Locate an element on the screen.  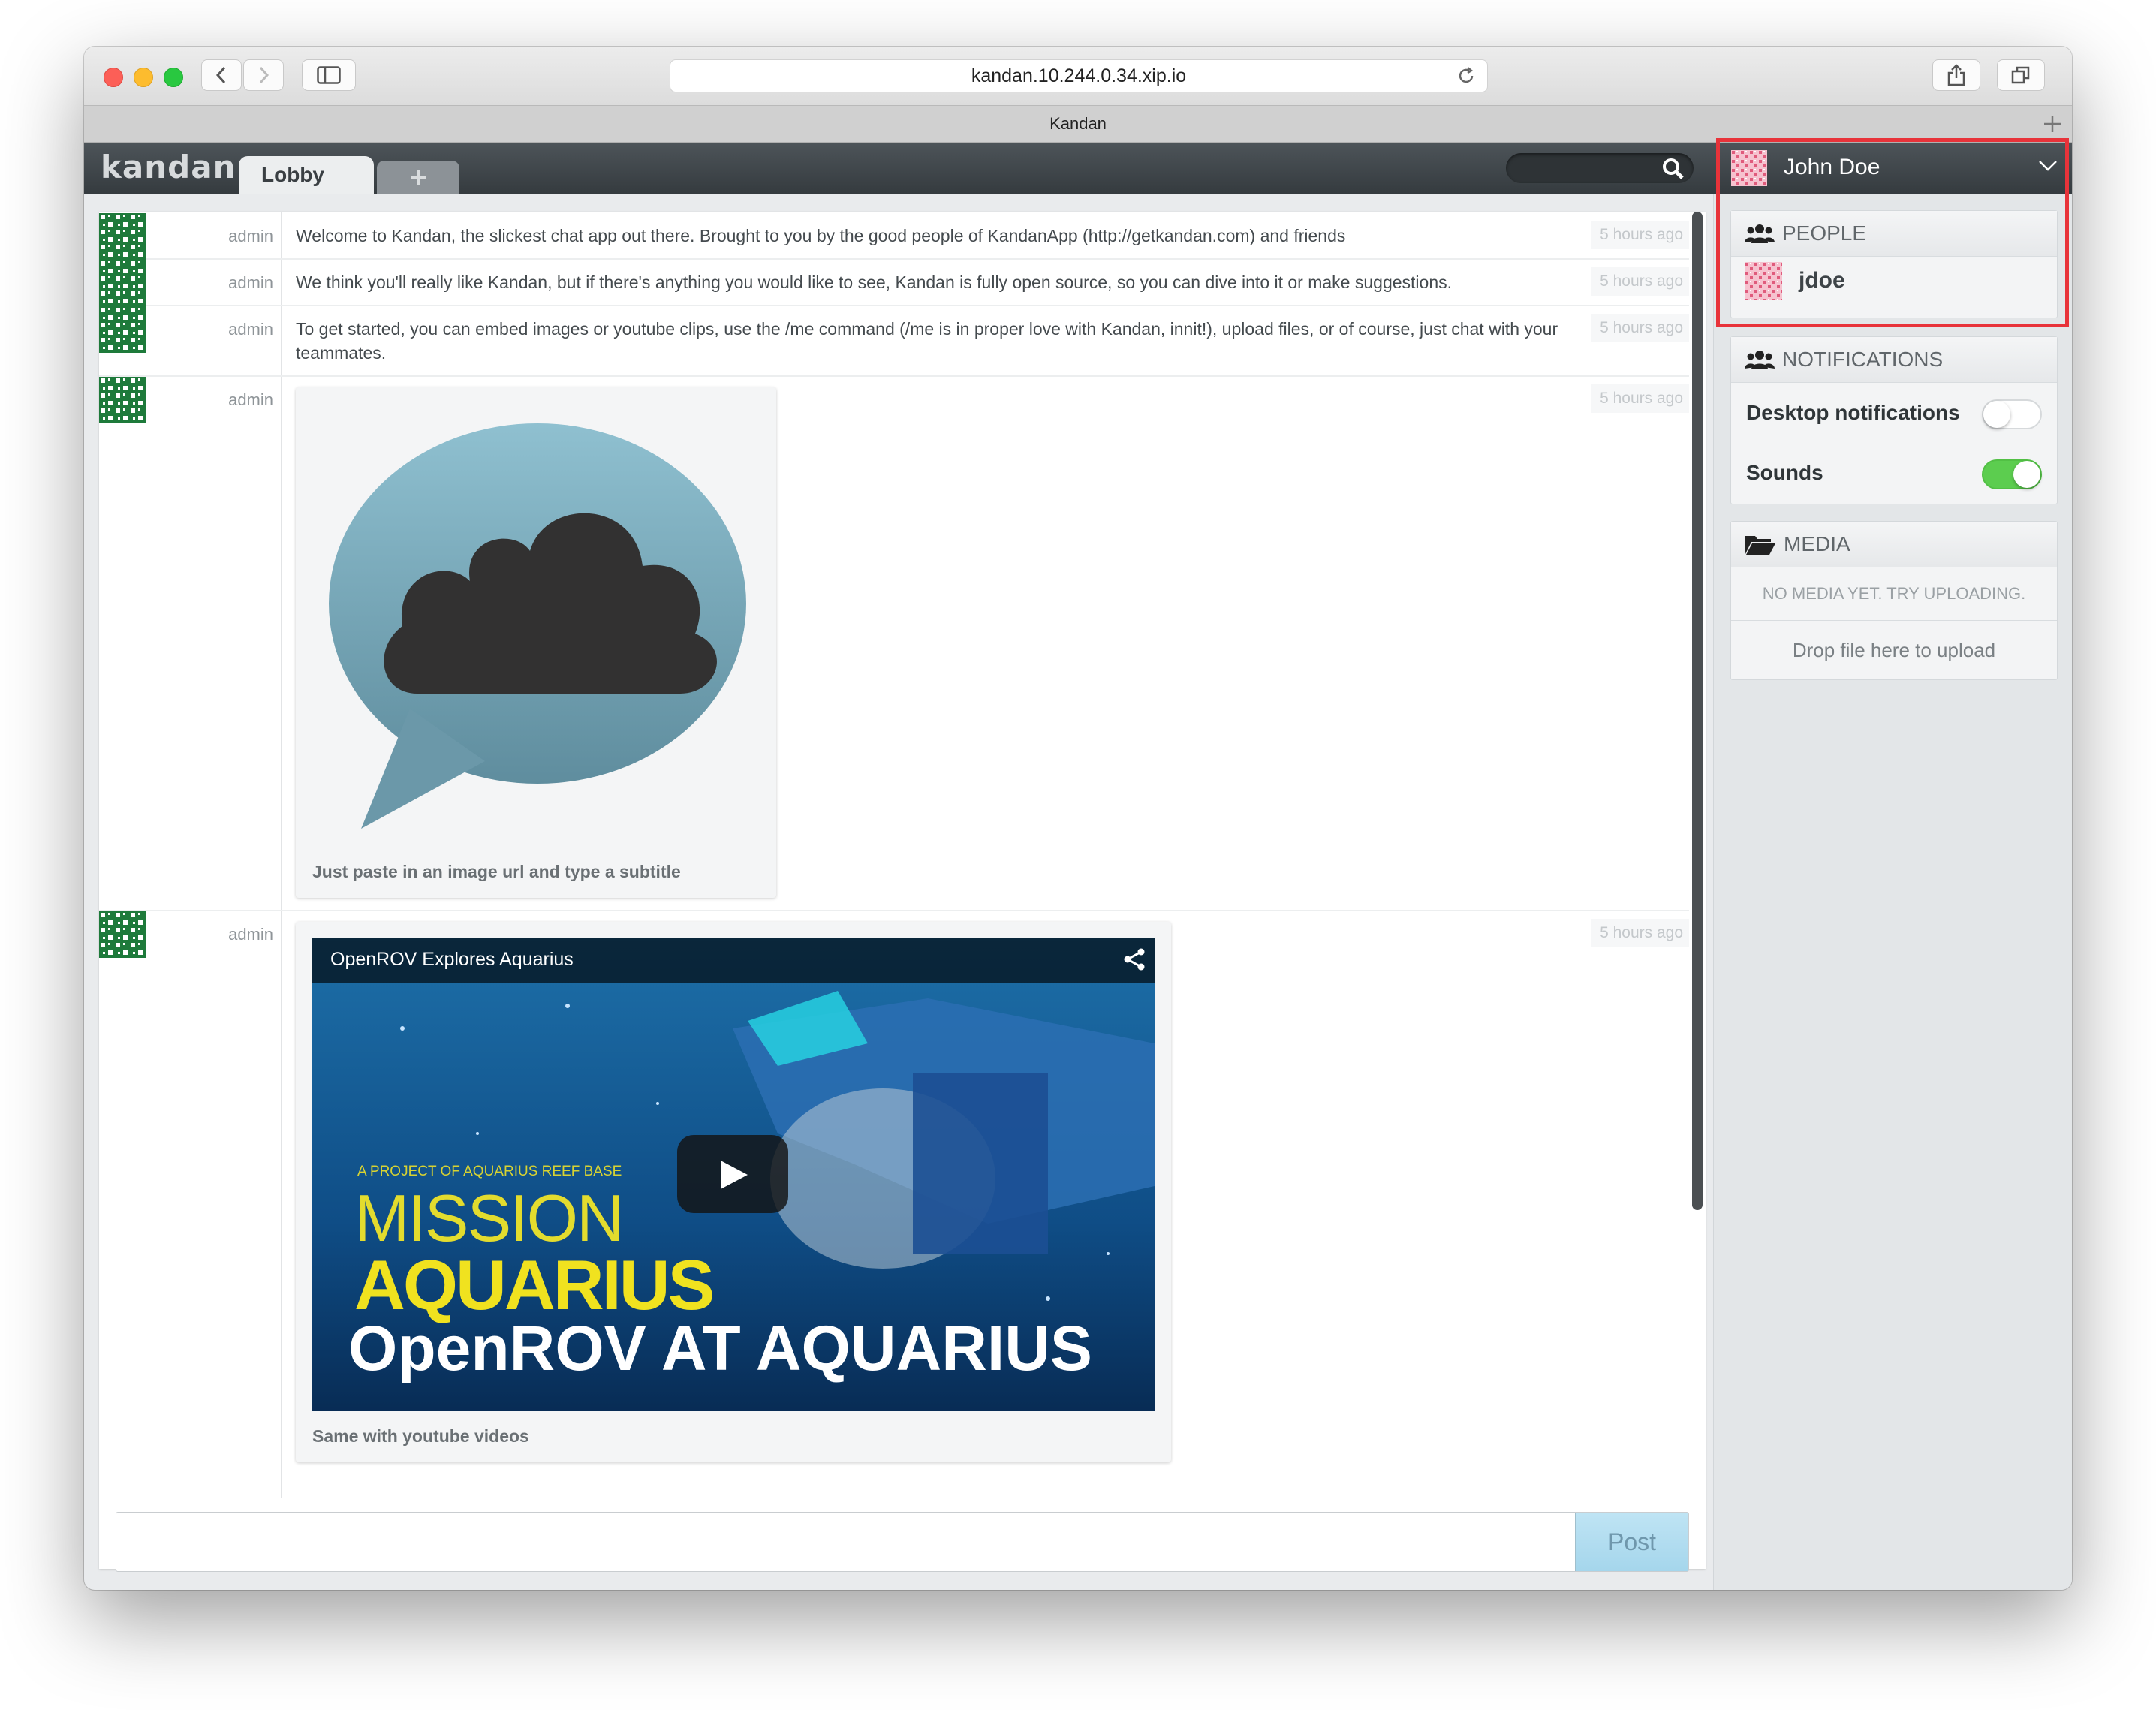
video-overlay-openrov: OpenROV AT AQUARIUS is located at coordinates (720, 1348).